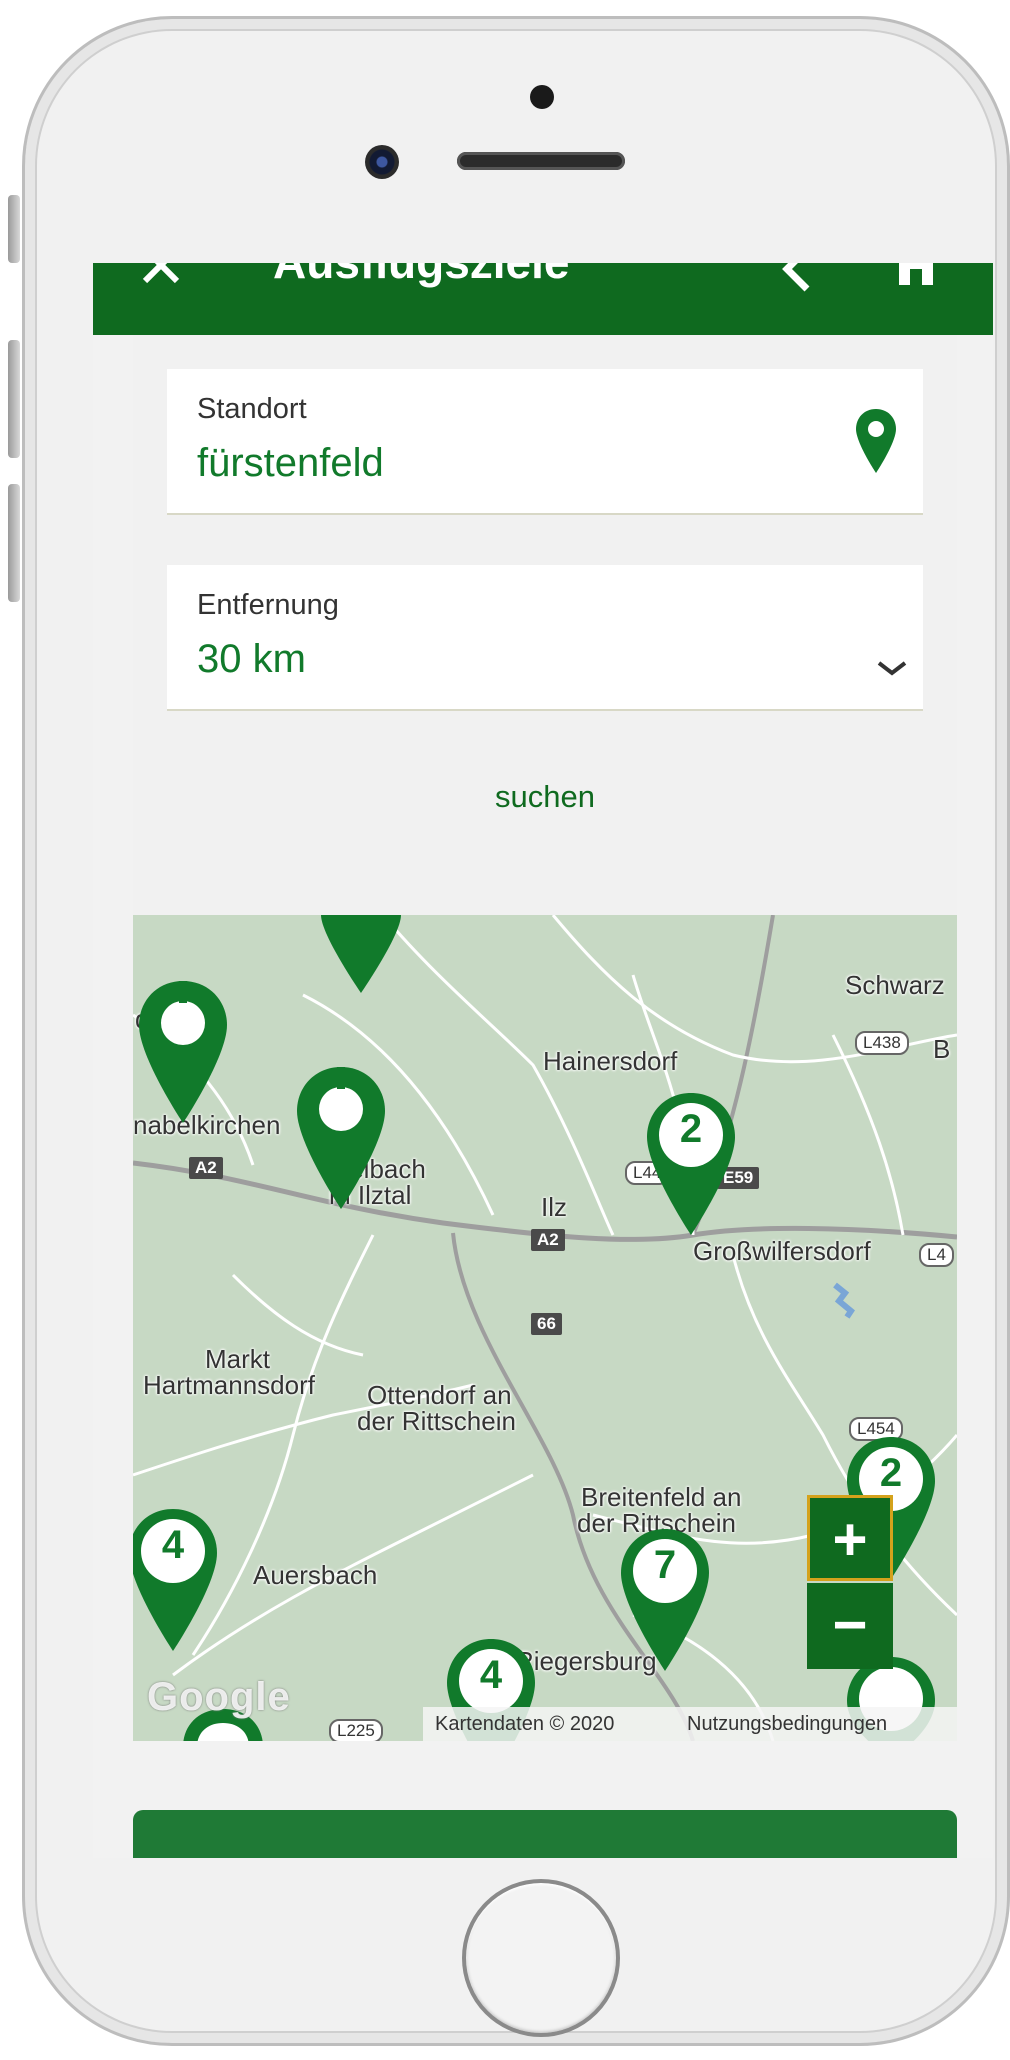 The height and width of the screenshot is (2060, 1010). Describe the element at coordinates (545, 638) in the screenshot. I see `distance-field: Entfernung 30 km` at that location.